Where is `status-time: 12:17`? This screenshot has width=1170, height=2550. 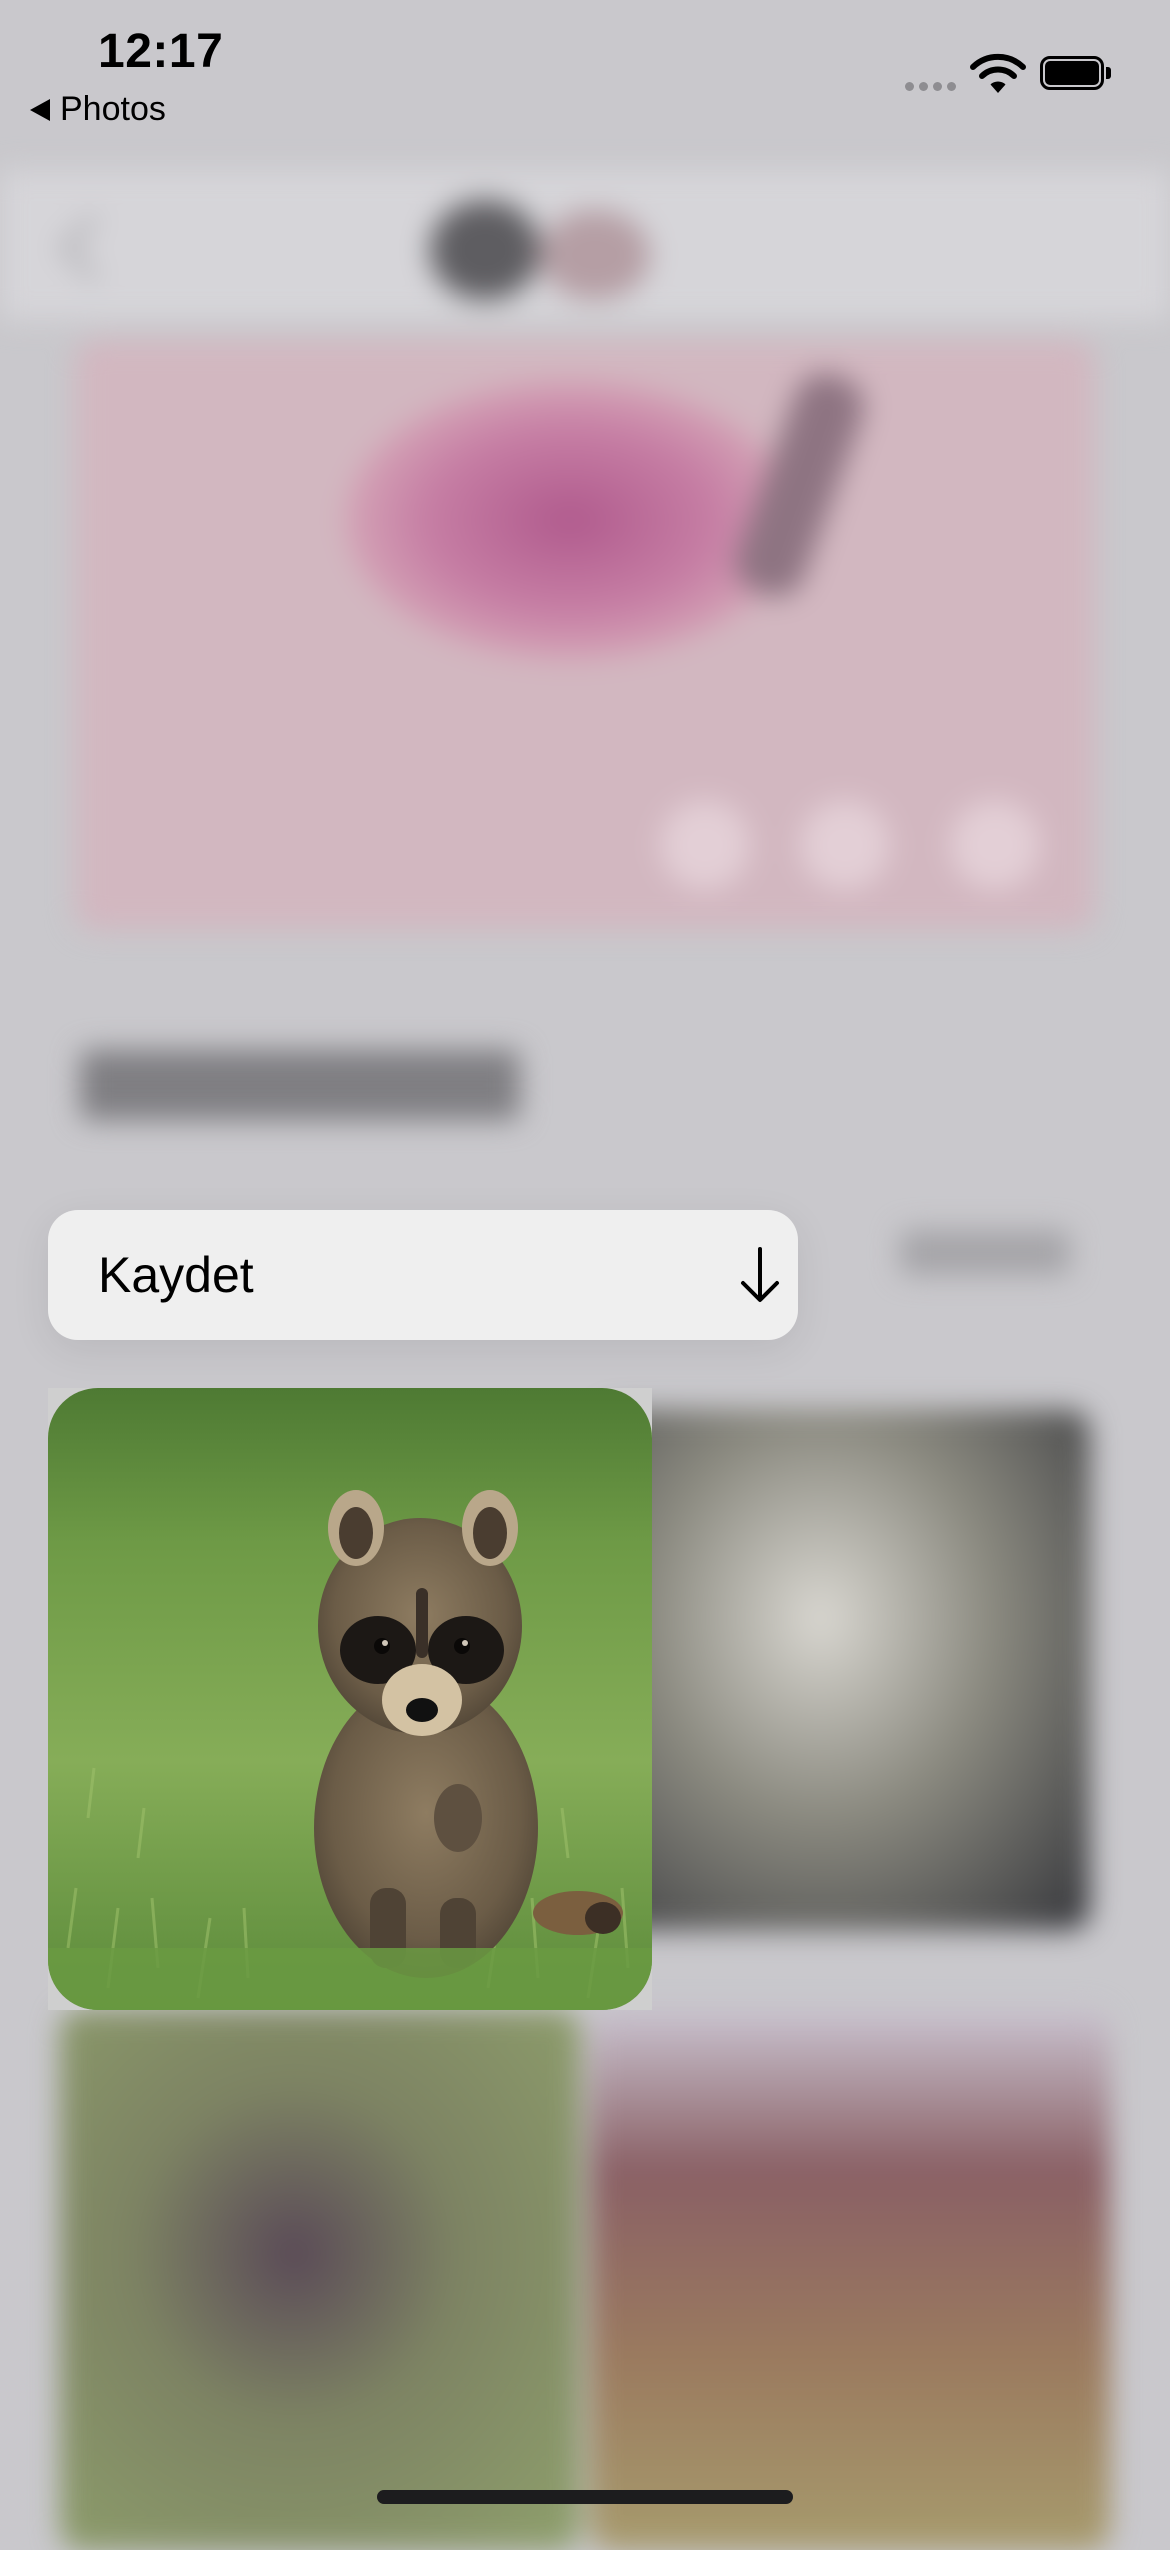
status-time: 12:17 is located at coordinates (161, 51).